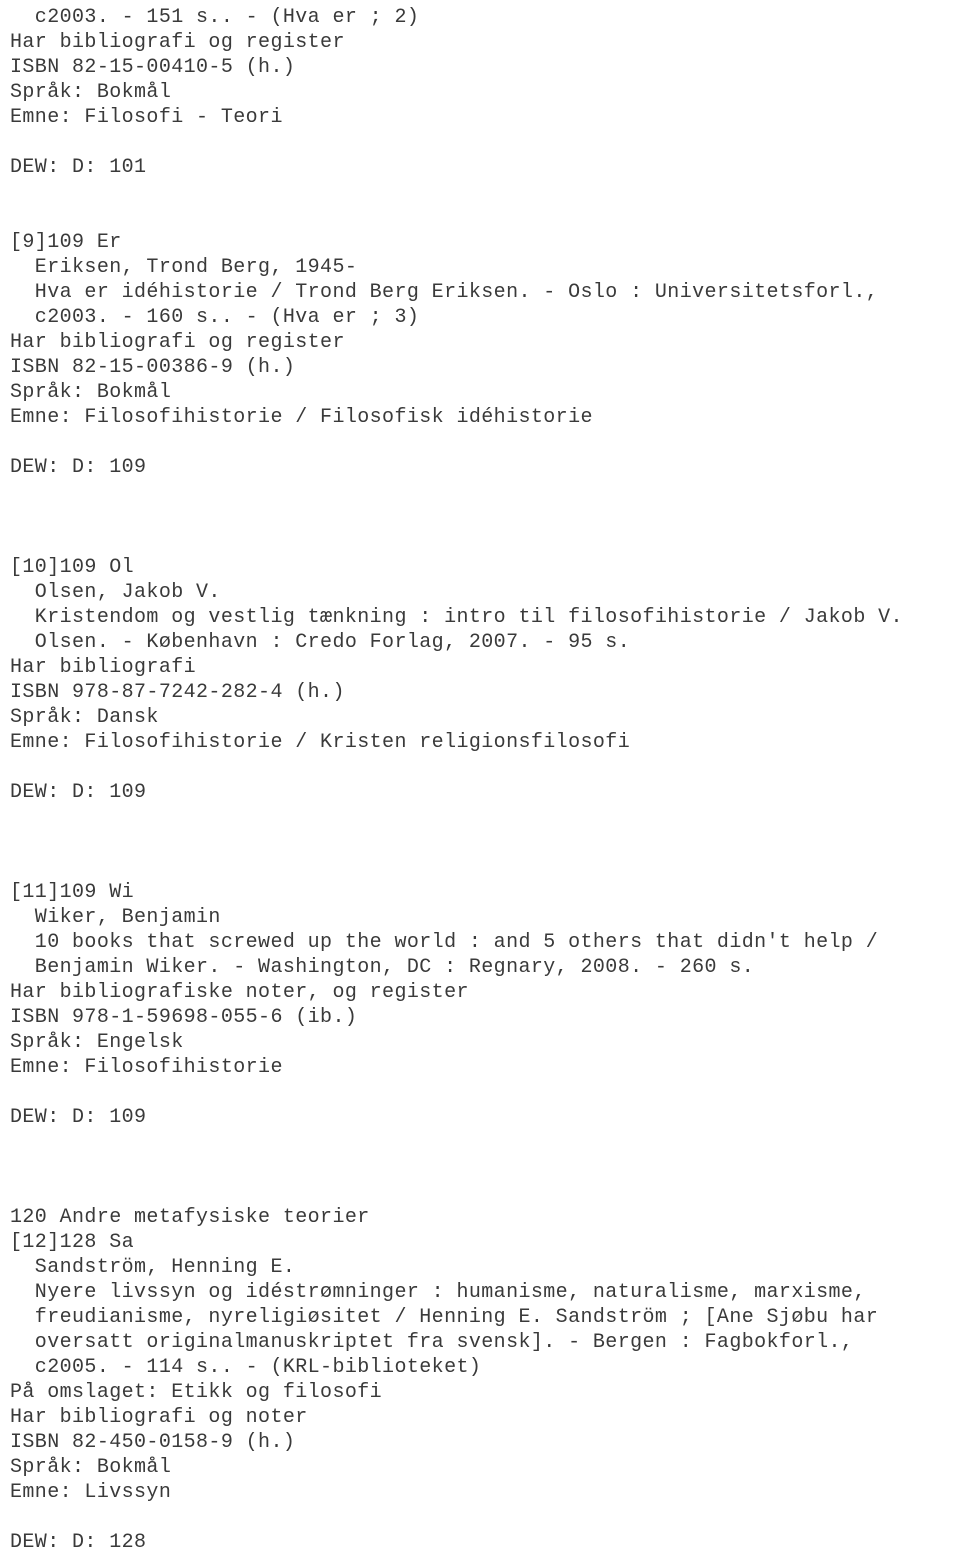 The width and height of the screenshot is (960, 1555). What do you see at coordinates (153, 1267) in the screenshot?
I see `text-line-author: Sandström, Henning E.` at bounding box center [153, 1267].